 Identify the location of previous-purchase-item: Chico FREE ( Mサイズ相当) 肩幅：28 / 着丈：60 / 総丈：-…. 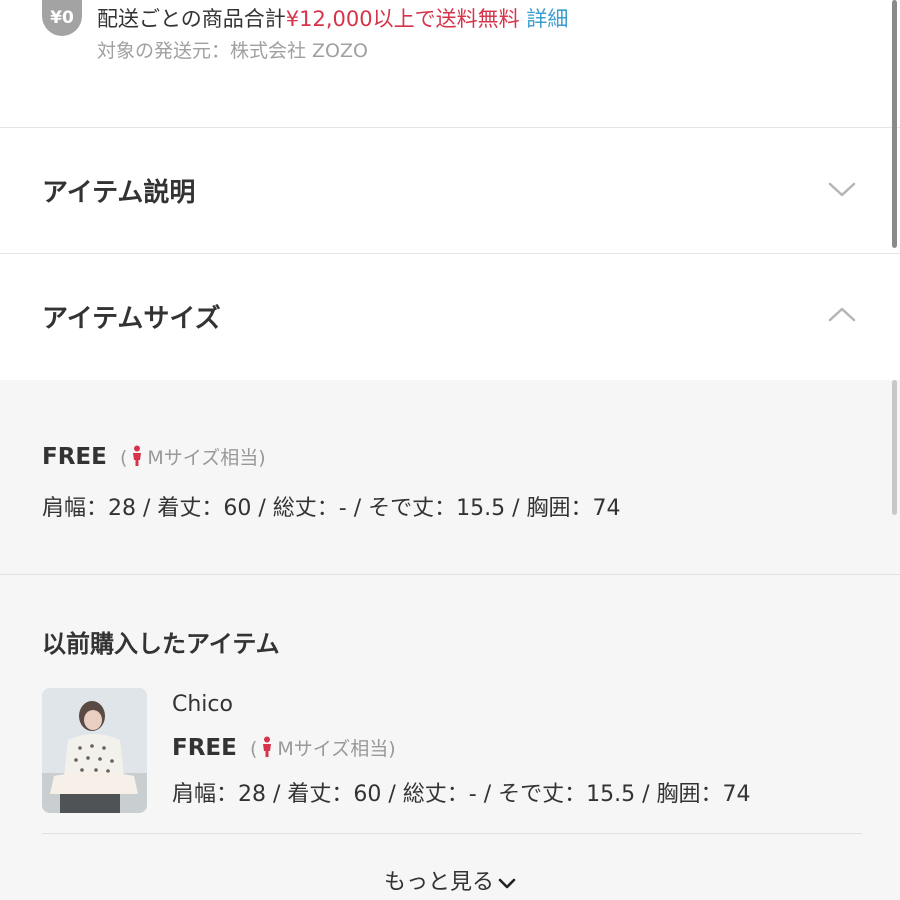
(452, 761).